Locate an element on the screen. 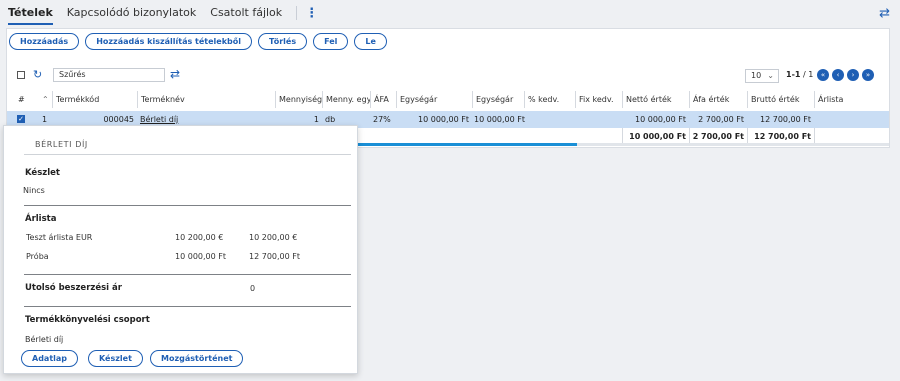 This screenshot has width=900, height=381. column-header-product-name: Terméknév is located at coordinates (206, 99).